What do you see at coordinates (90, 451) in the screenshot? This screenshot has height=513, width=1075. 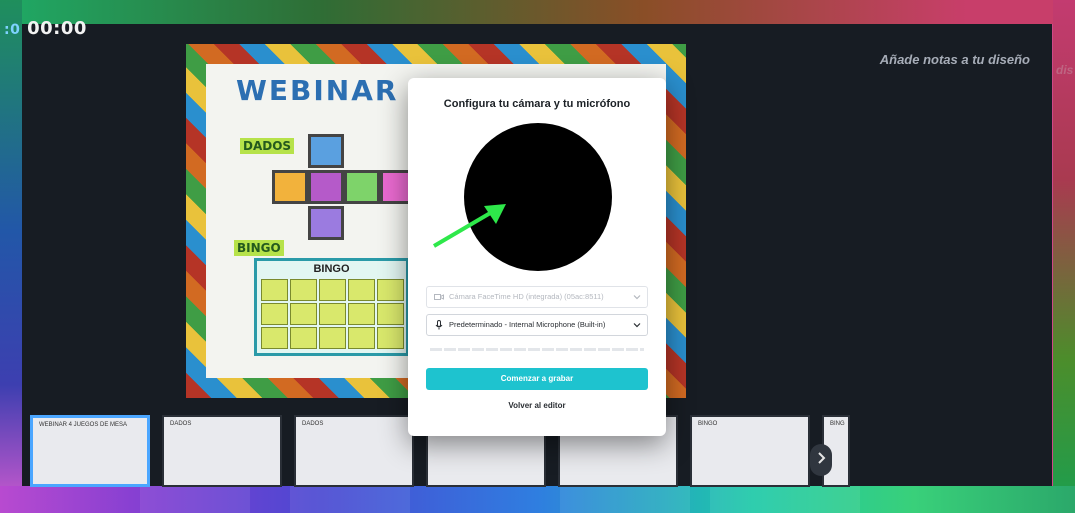 I see `slide-thumbnail: WEBINAR 4 JUEGOS DE MESA` at bounding box center [90, 451].